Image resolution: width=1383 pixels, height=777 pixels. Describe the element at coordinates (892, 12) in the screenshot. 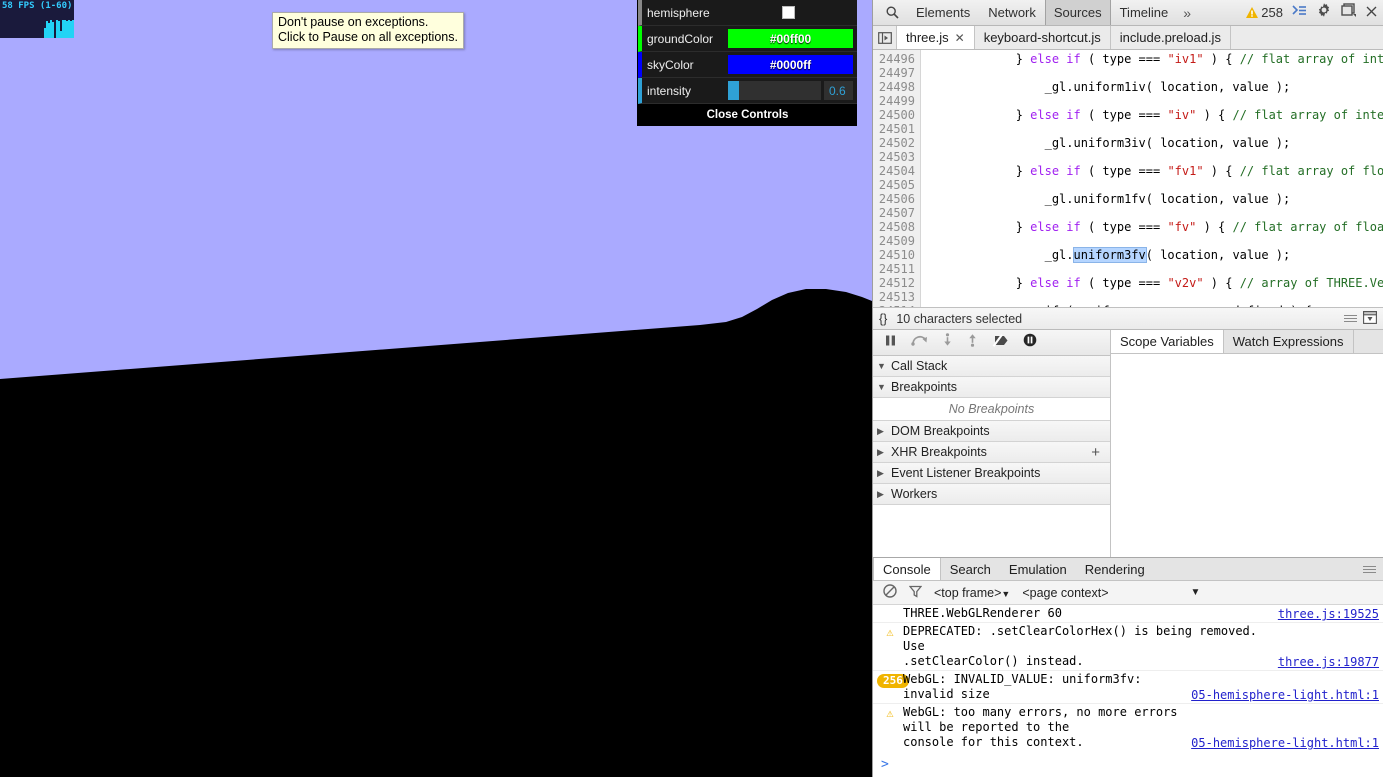

I see `search-icon` at that location.